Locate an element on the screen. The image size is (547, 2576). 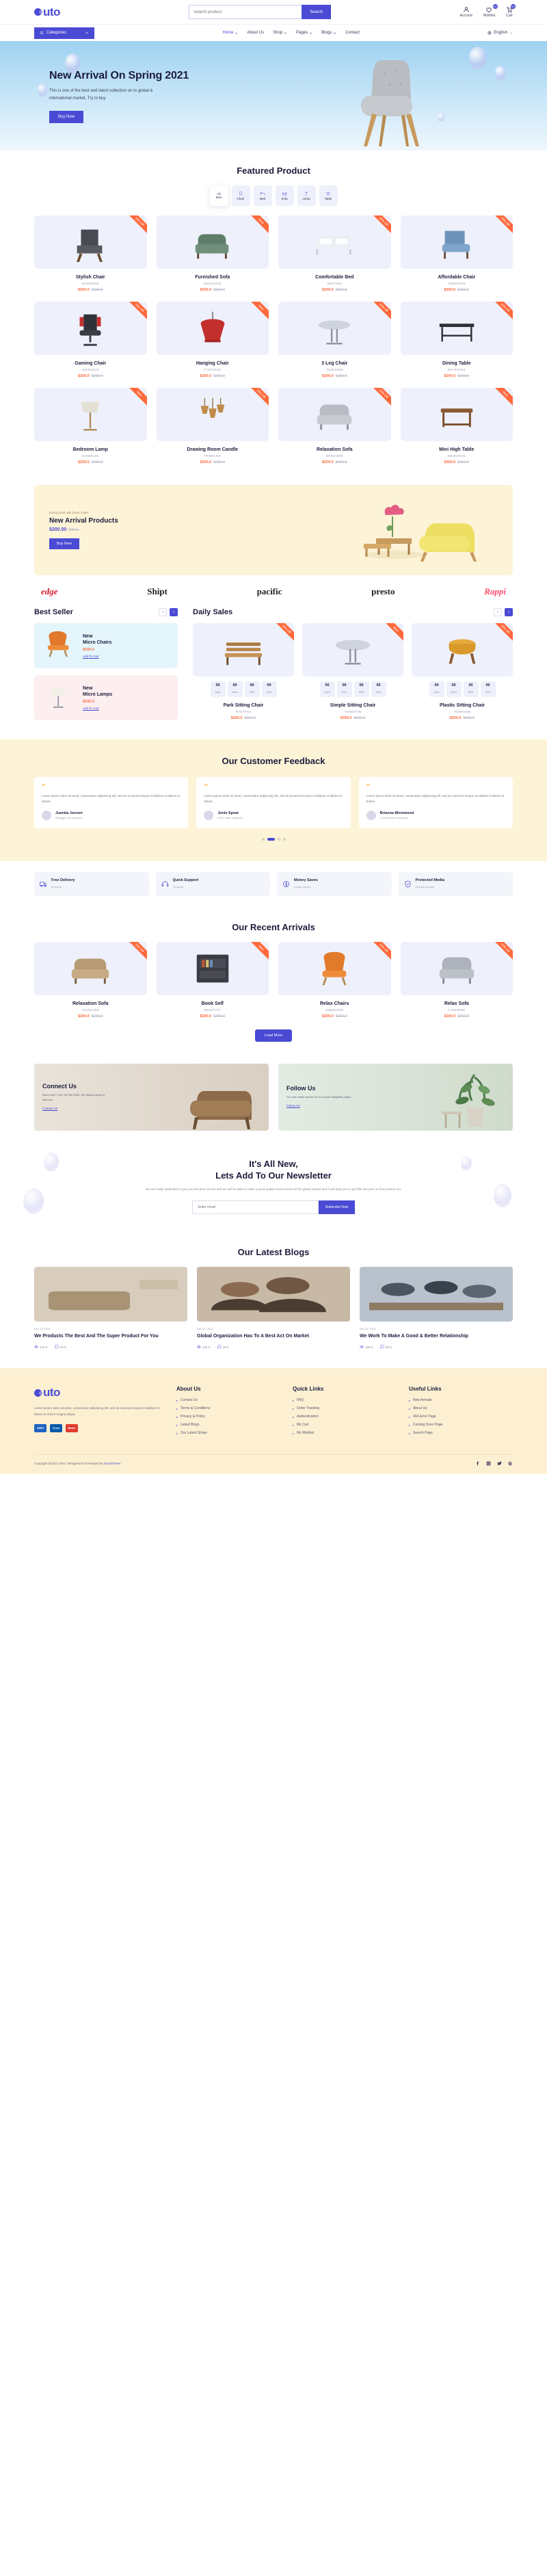
product-card: New Mini High Table WE56HG45 $200.0 $250.0 is located at coordinates (456, 426).